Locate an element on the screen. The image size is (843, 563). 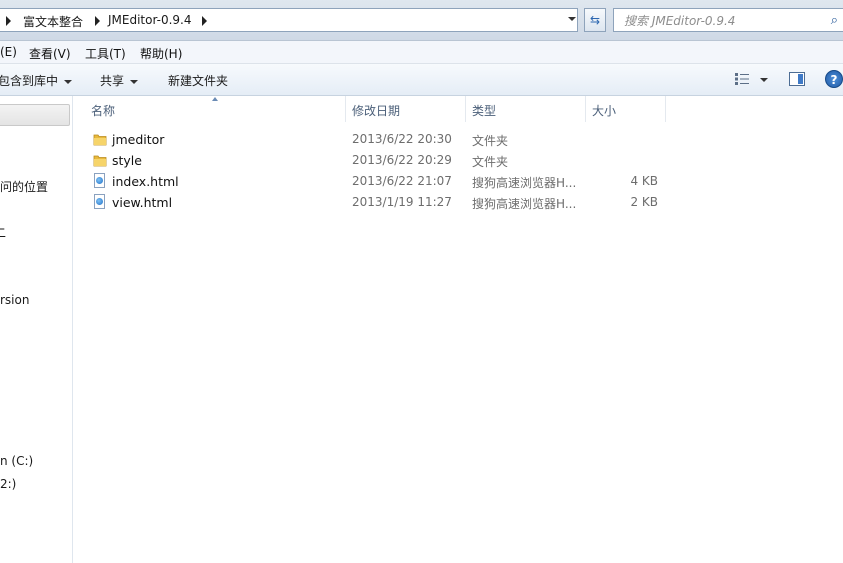
help-icon: ? is located at coordinates (834, 79).